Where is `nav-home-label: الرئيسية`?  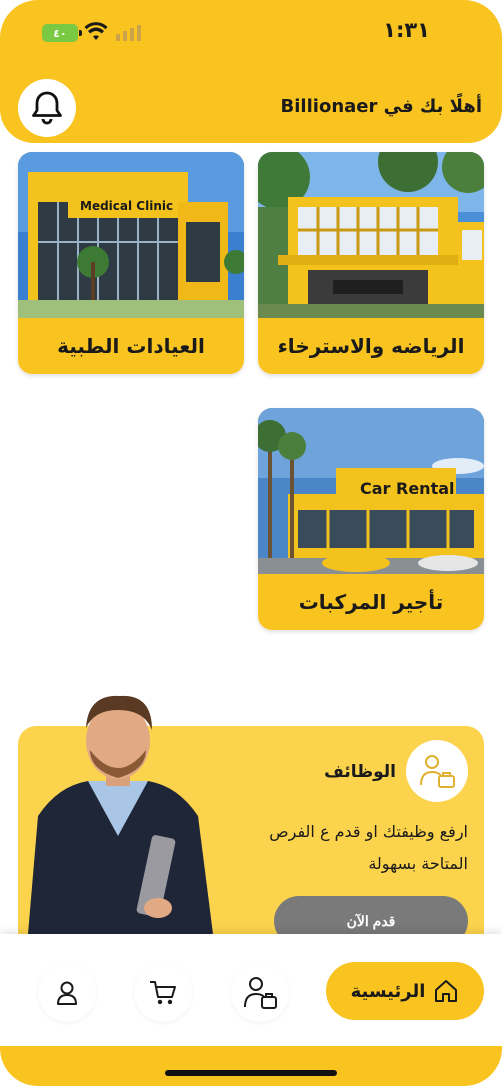
nav-home-label: الرئيسية is located at coordinates (388, 991).